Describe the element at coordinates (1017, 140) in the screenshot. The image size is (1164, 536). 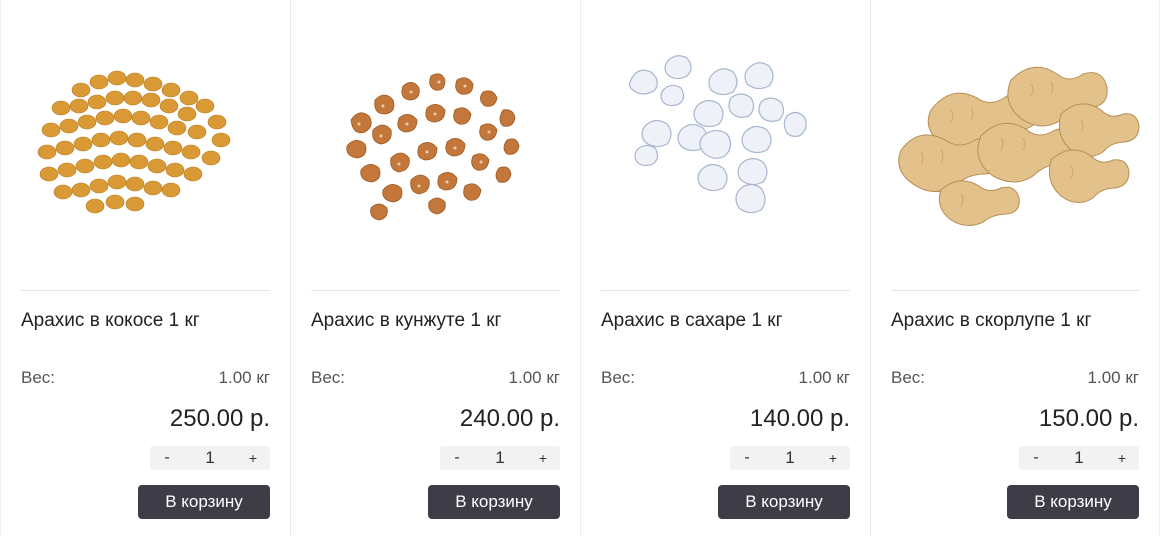
I see `product-image-inshell-peanuts` at that location.